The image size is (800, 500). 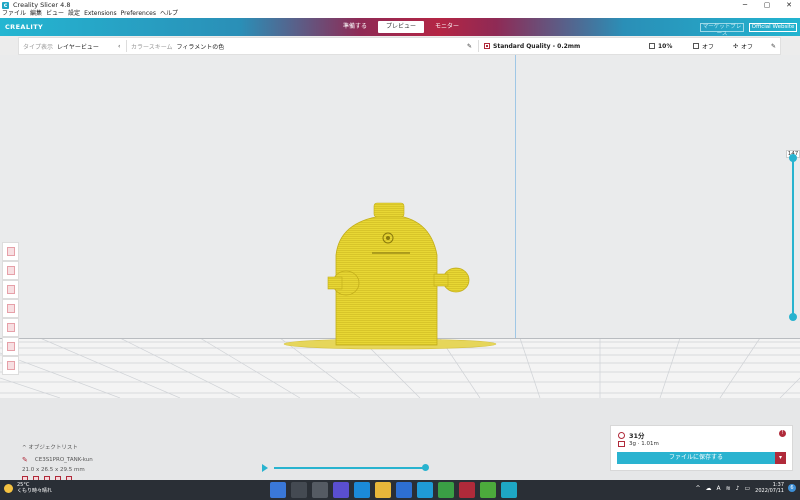 I want to click on speaker-icon: ♪, so click(x=738, y=488).